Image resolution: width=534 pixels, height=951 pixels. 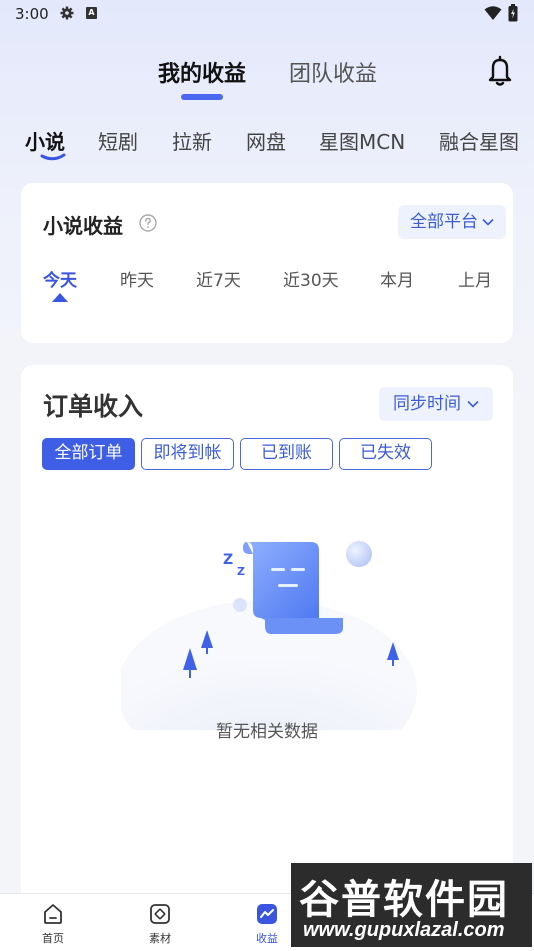 I want to click on status-time: 3:00, so click(x=32, y=14).